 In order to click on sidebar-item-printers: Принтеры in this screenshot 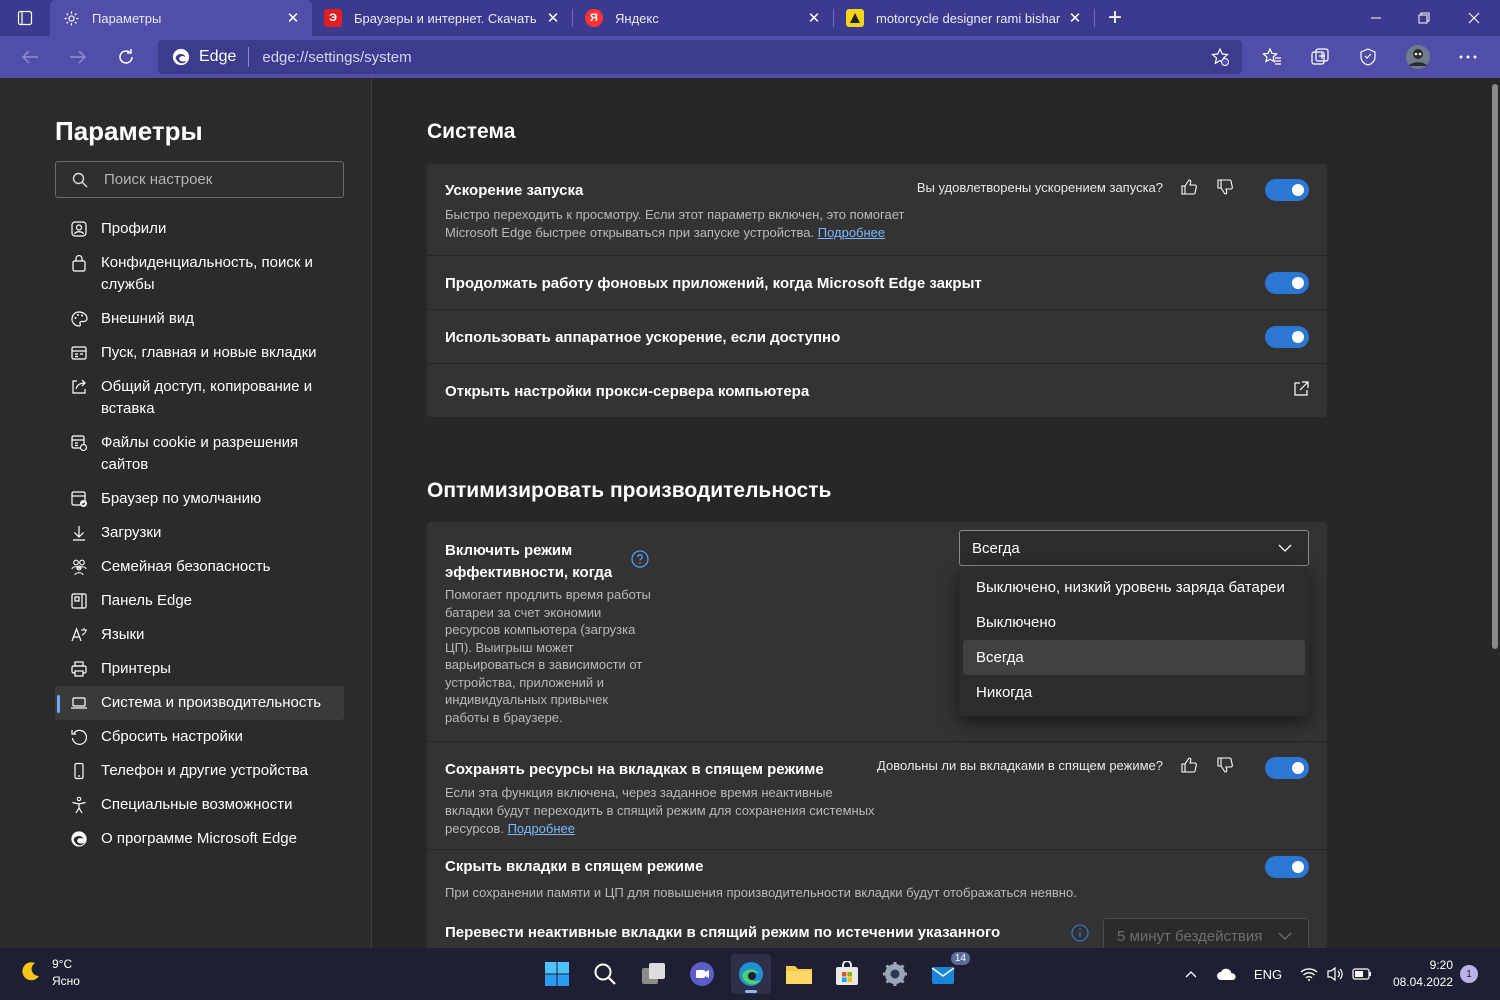, I will do `click(199, 669)`.